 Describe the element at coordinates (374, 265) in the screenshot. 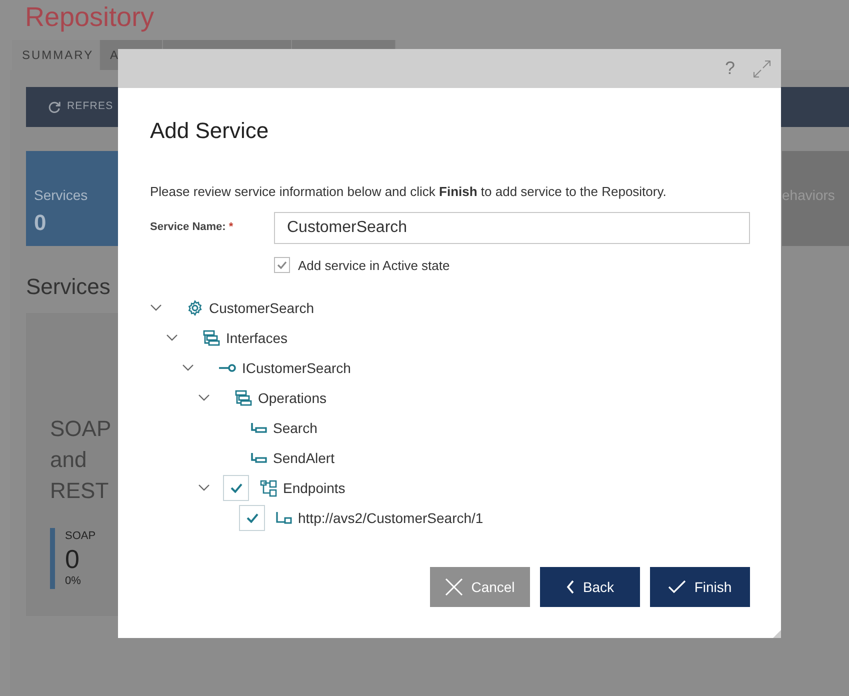

I see `checkbox-label: Add service in Active state` at that location.